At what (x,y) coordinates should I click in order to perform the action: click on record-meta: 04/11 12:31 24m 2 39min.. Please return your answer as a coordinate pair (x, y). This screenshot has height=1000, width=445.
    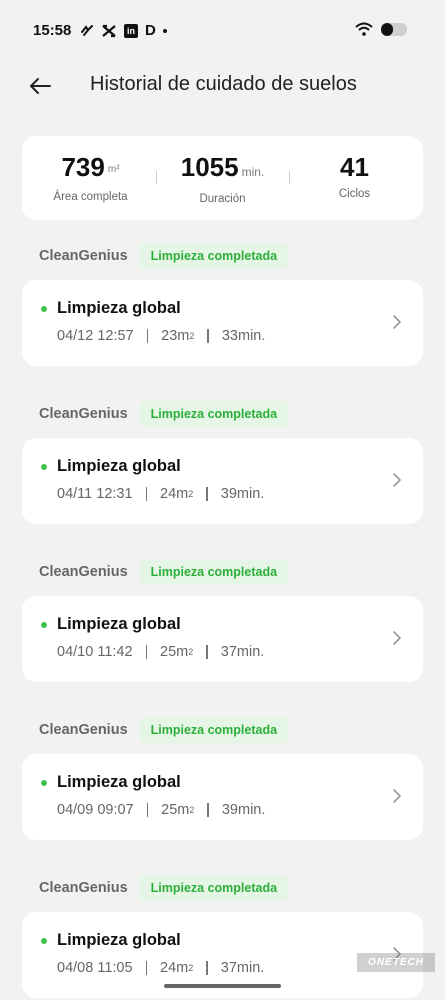
    Looking at the image, I should click on (160, 494).